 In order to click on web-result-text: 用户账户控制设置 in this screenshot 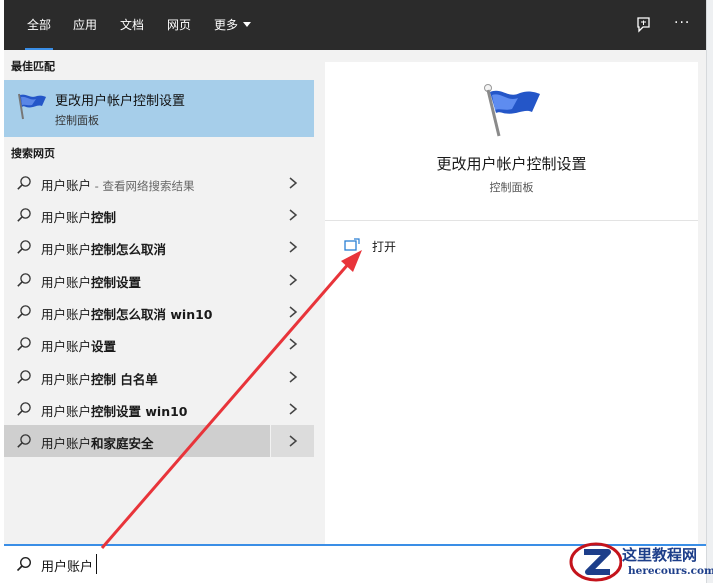, I will do `click(91, 281)`.